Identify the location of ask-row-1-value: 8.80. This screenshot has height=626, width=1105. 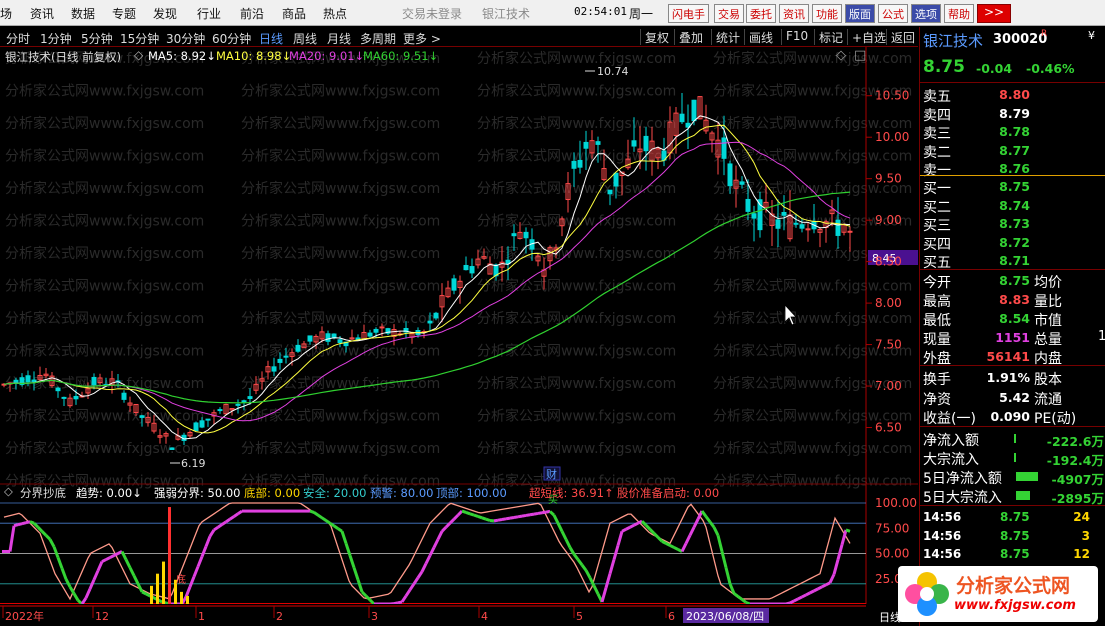
(1014, 94).